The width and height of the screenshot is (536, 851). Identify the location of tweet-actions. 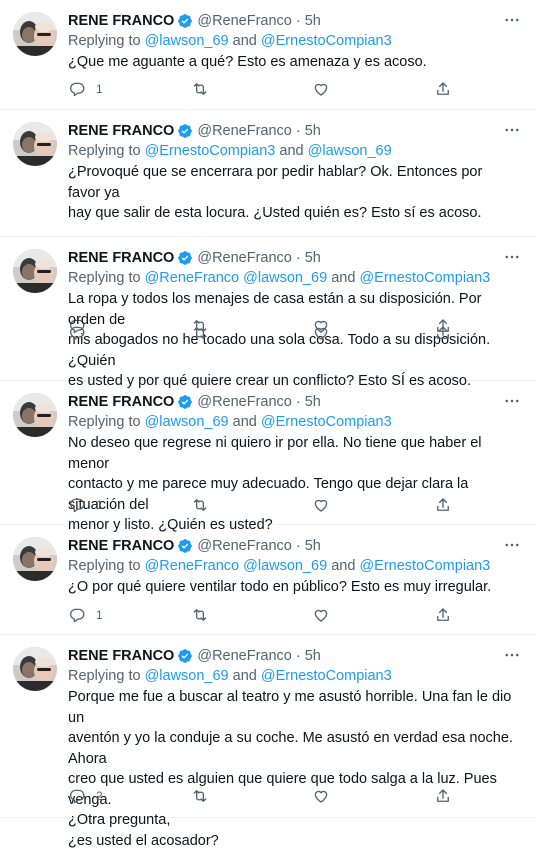
(263, 333).